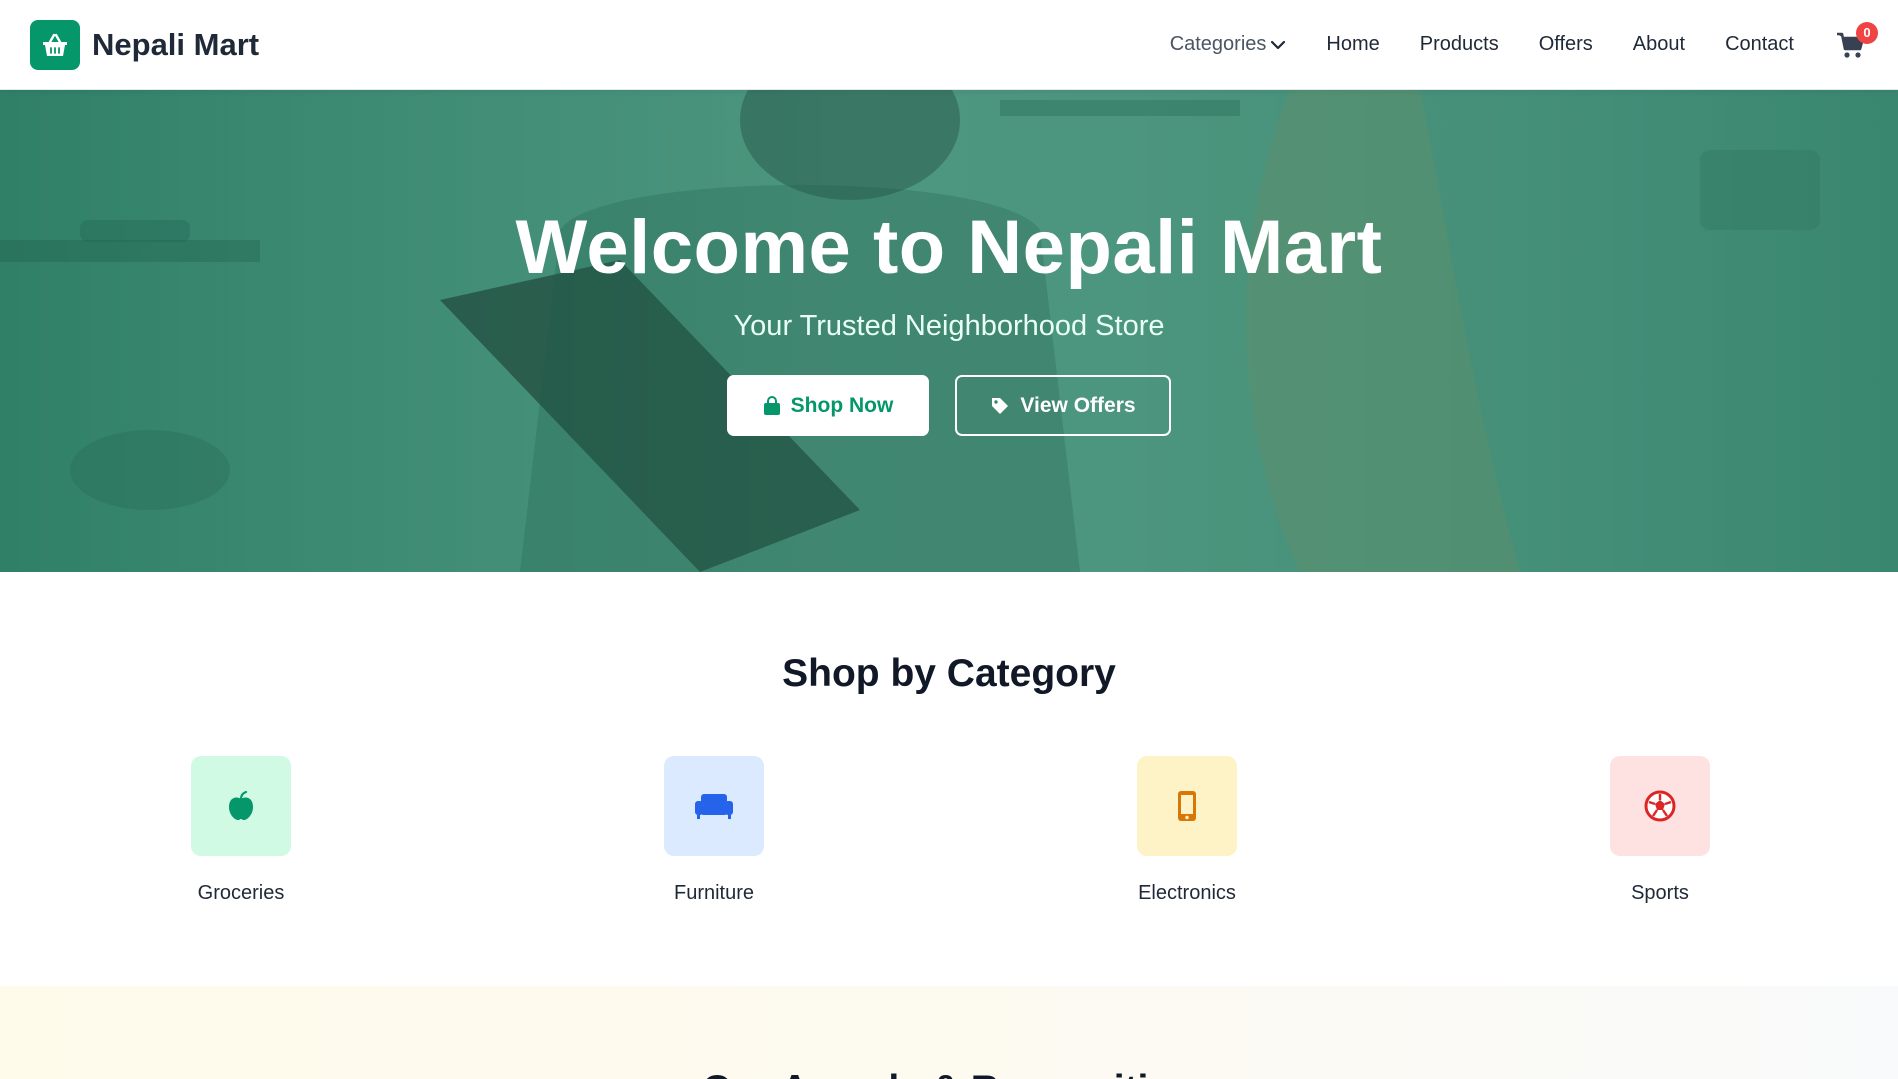 The image size is (1898, 1079). I want to click on cart-button: 0, so click(1856, 41).